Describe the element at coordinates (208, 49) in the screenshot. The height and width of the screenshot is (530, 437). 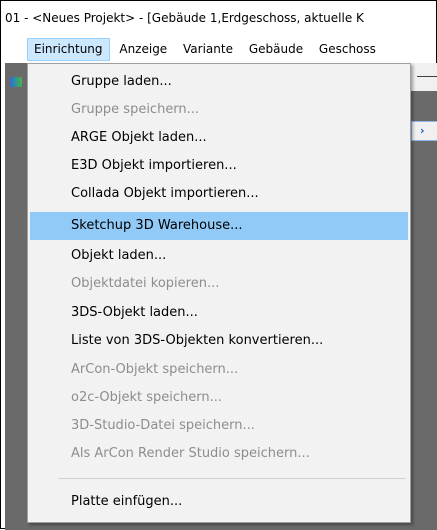
I see `menu-variante: Variante` at that location.